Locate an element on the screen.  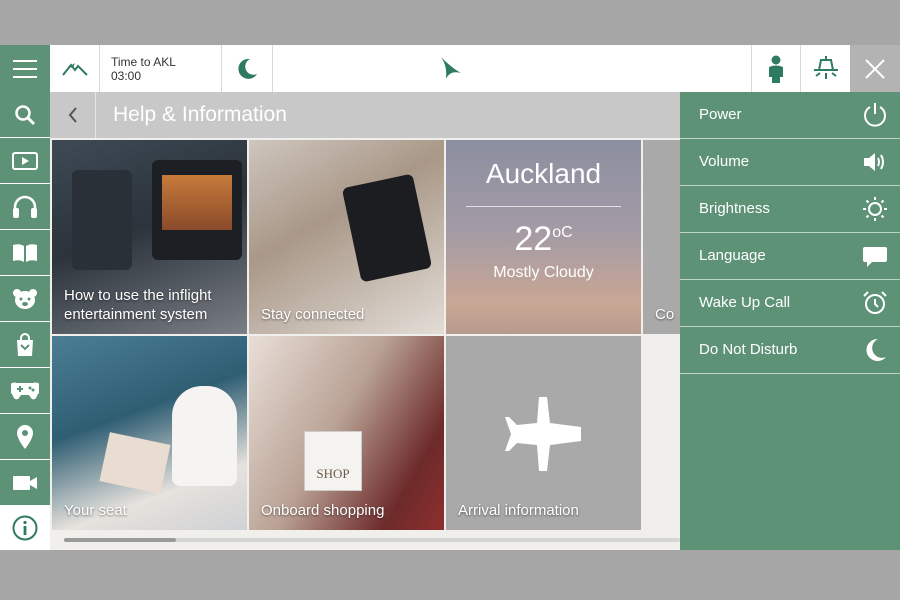
tile-stay-connected: Stay connected is located at coordinates (346, 237).